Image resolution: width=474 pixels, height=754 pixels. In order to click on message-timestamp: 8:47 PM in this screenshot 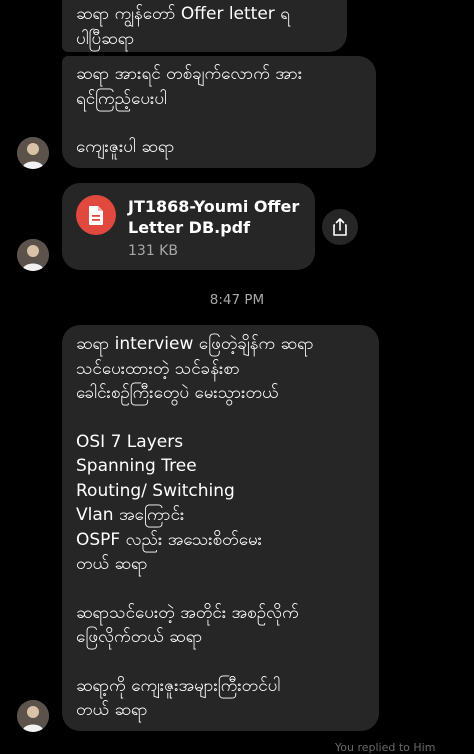, I will do `click(237, 300)`.